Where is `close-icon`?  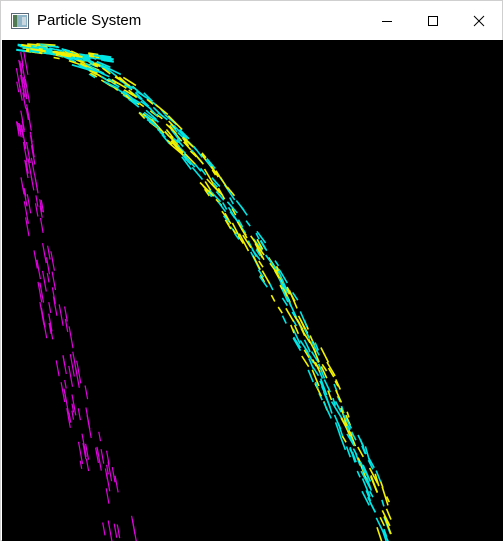 close-icon is located at coordinates (479, 20).